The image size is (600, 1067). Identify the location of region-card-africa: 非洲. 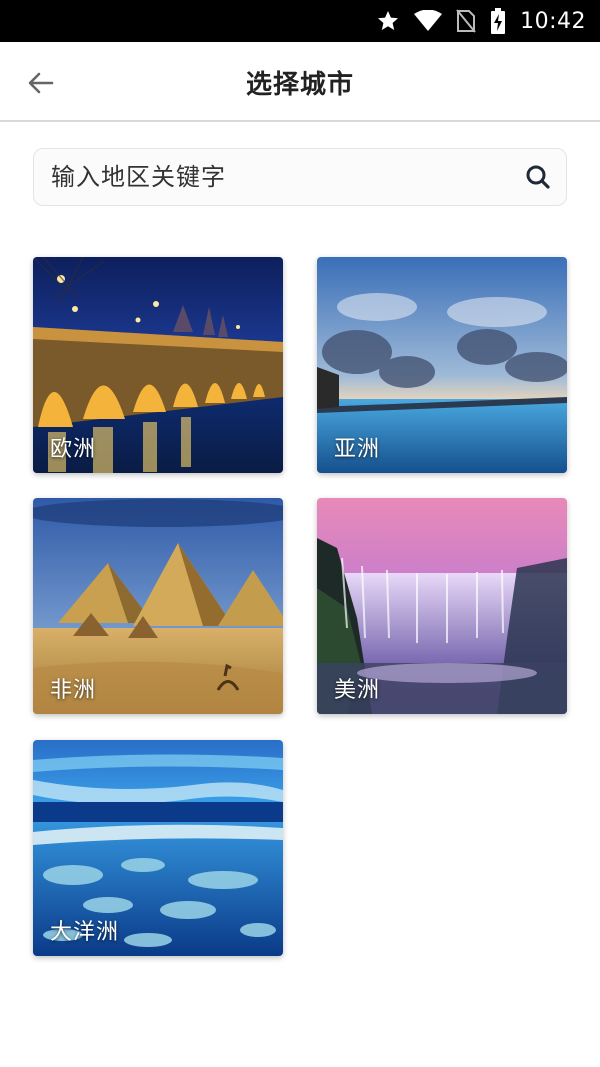
(158, 606).